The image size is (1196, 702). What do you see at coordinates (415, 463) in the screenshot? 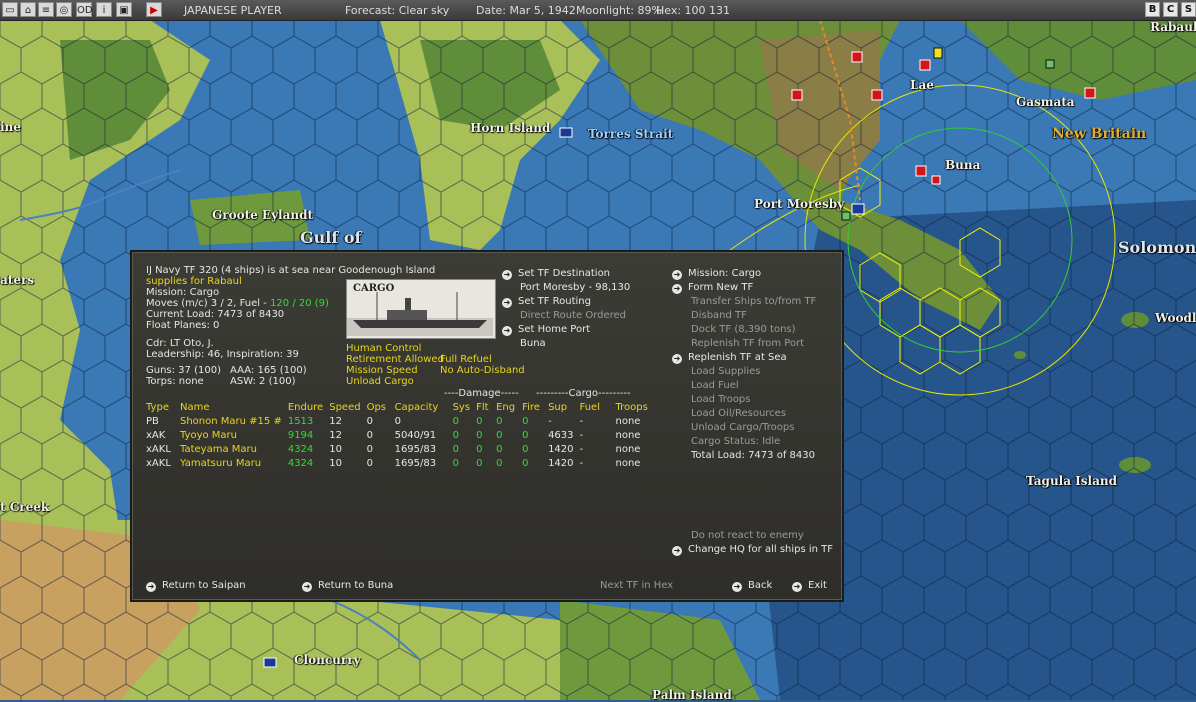
I see `cell-capacity: 1695/83` at bounding box center [415, 463].